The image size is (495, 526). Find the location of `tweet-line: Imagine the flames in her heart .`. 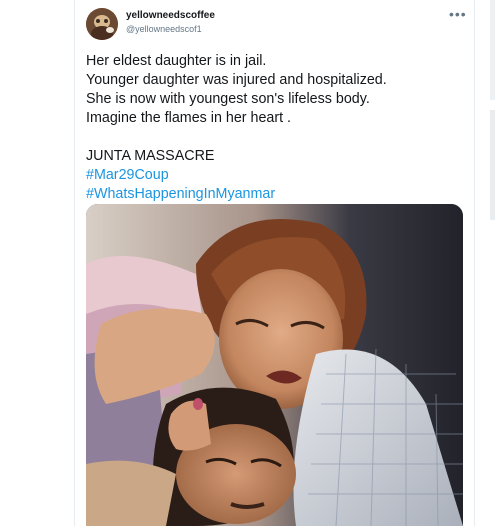

tweet-line: Imagine the flames in her heart . is located at coordinates (189, 118).